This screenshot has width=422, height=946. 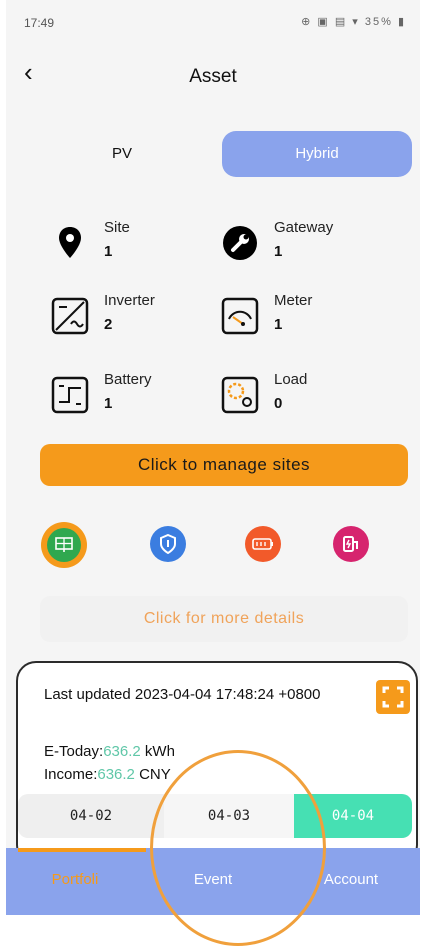 What do you see at coordinates (310, 322) in the screenshot?
I see `asset-meter: Meter 1` at bounding box center [310, 322].